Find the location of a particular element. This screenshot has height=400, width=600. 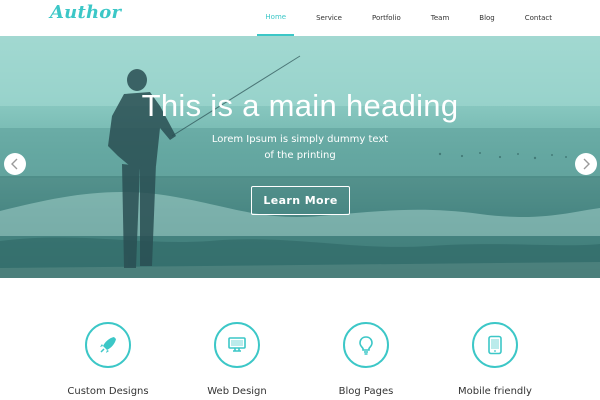

chevron-right-icon is located at coordinates (586, 164).